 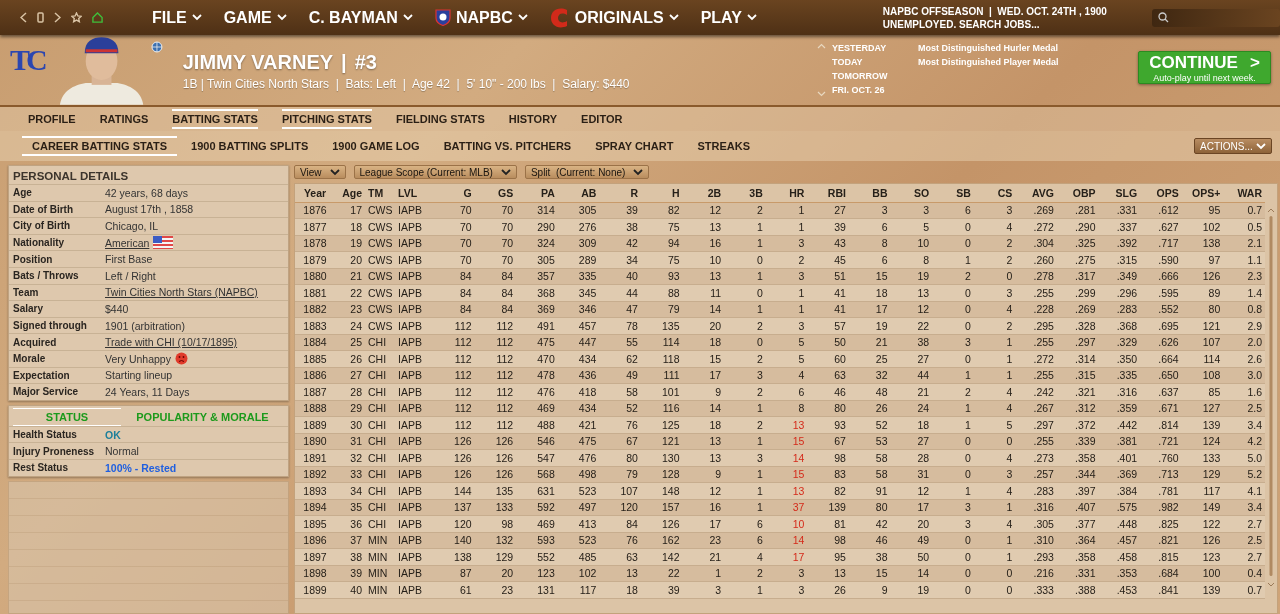 I want to click on chevron-down-icon, so click(x=407, y=17).